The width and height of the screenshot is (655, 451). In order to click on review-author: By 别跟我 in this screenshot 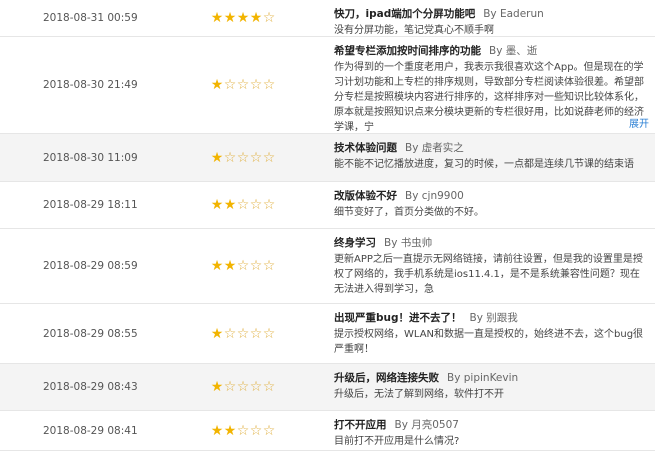, I will do `click(493, 318)`.